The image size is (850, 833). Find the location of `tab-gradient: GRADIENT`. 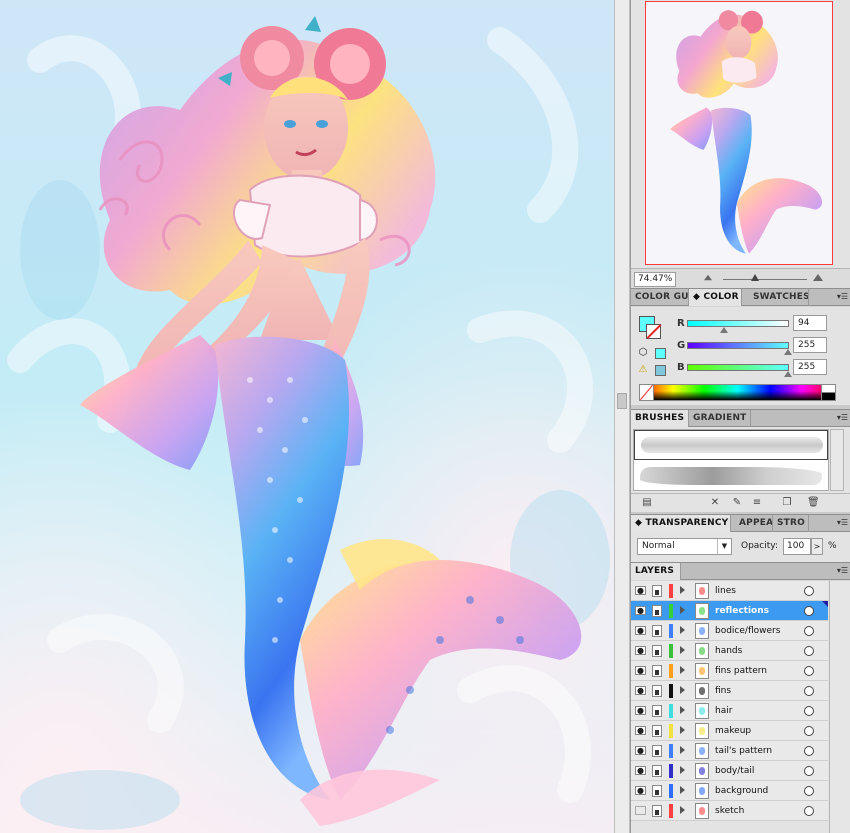

tab-gradient: GRADIENT is located at coordinates (720, 418).